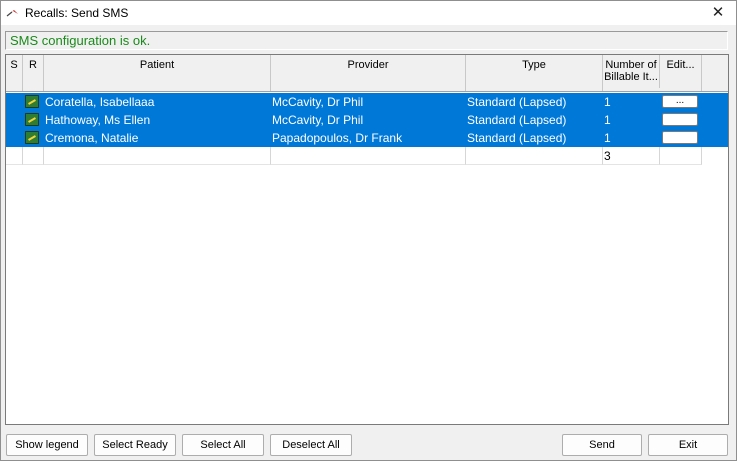 Image resolution: width=737 pixels, height=461 pixels. I want to click on show-legend-button: Show legend, so click(47, 445).